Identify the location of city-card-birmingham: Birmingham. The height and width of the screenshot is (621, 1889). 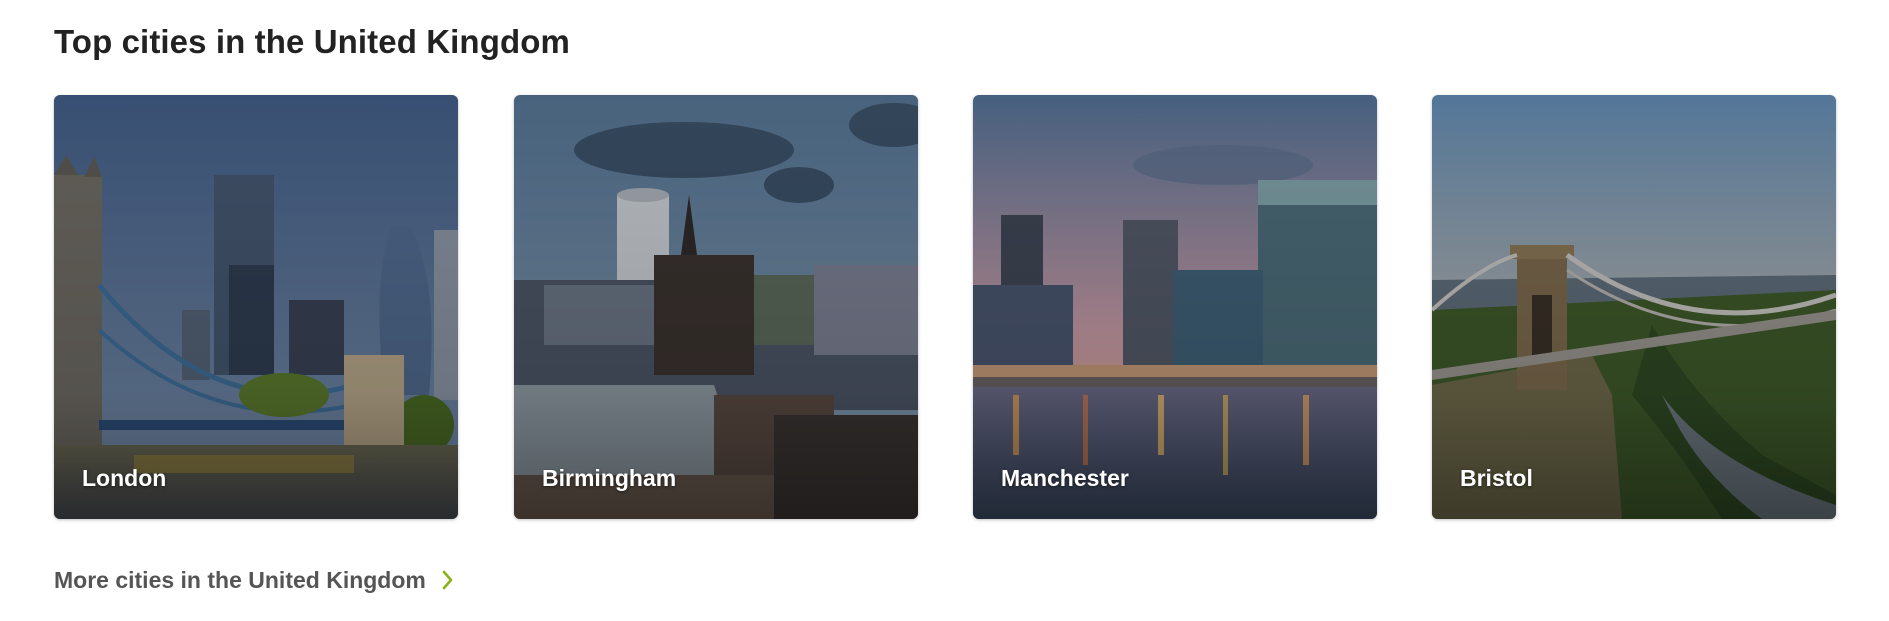
(716, 307).